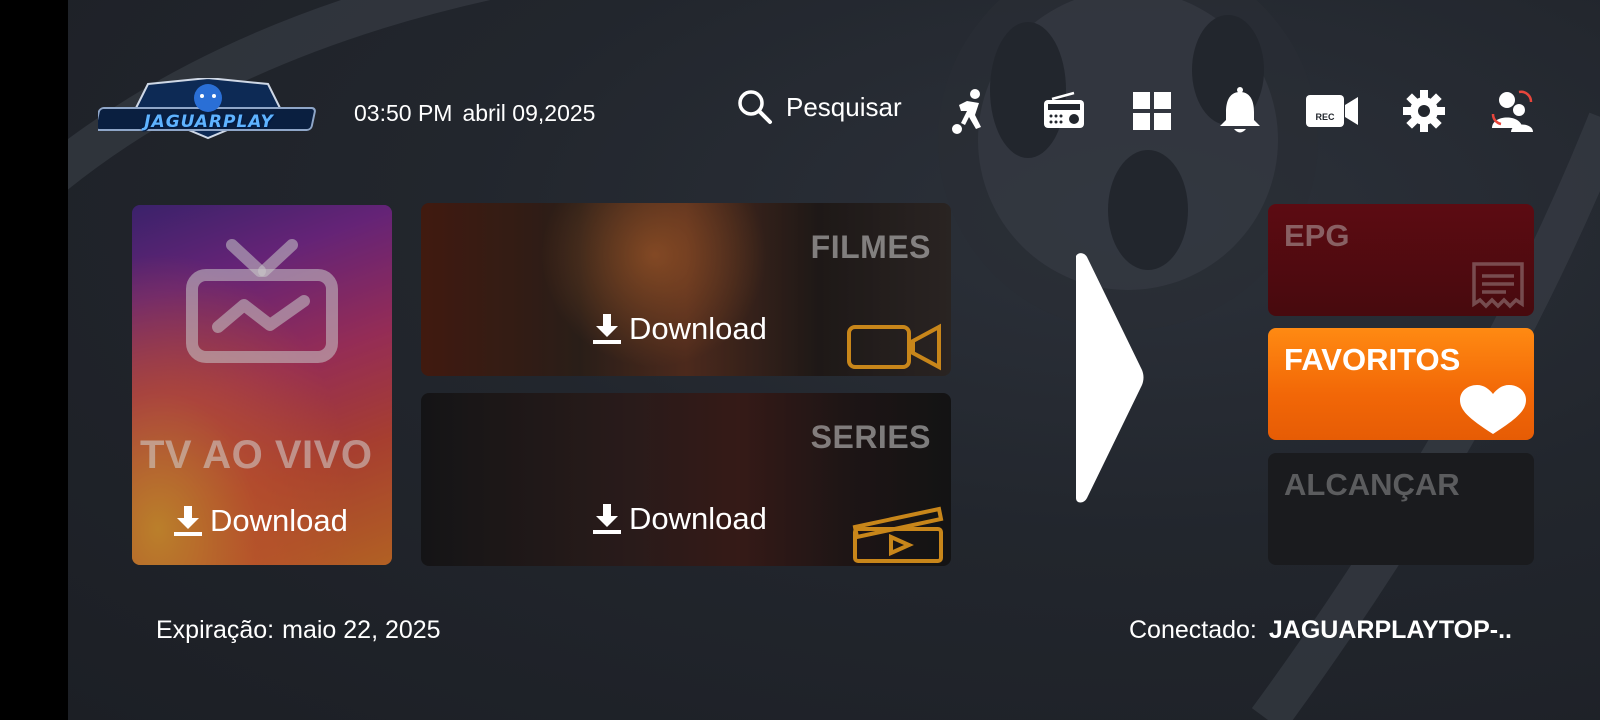 This screenshot has height=720, width=1600. I want to click on epg-card: EPG, so click(1401, 260).